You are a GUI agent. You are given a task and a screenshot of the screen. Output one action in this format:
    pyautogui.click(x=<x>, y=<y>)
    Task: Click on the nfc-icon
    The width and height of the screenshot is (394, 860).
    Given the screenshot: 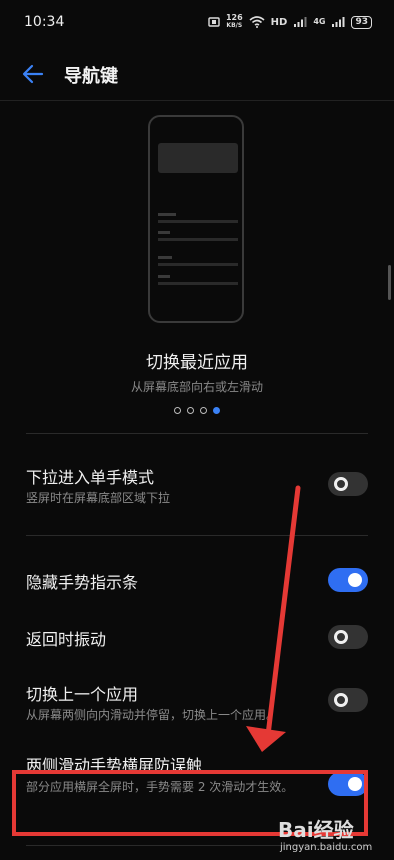 What is the action you would take?
    pyautogui.click(x=214, y=22)
    